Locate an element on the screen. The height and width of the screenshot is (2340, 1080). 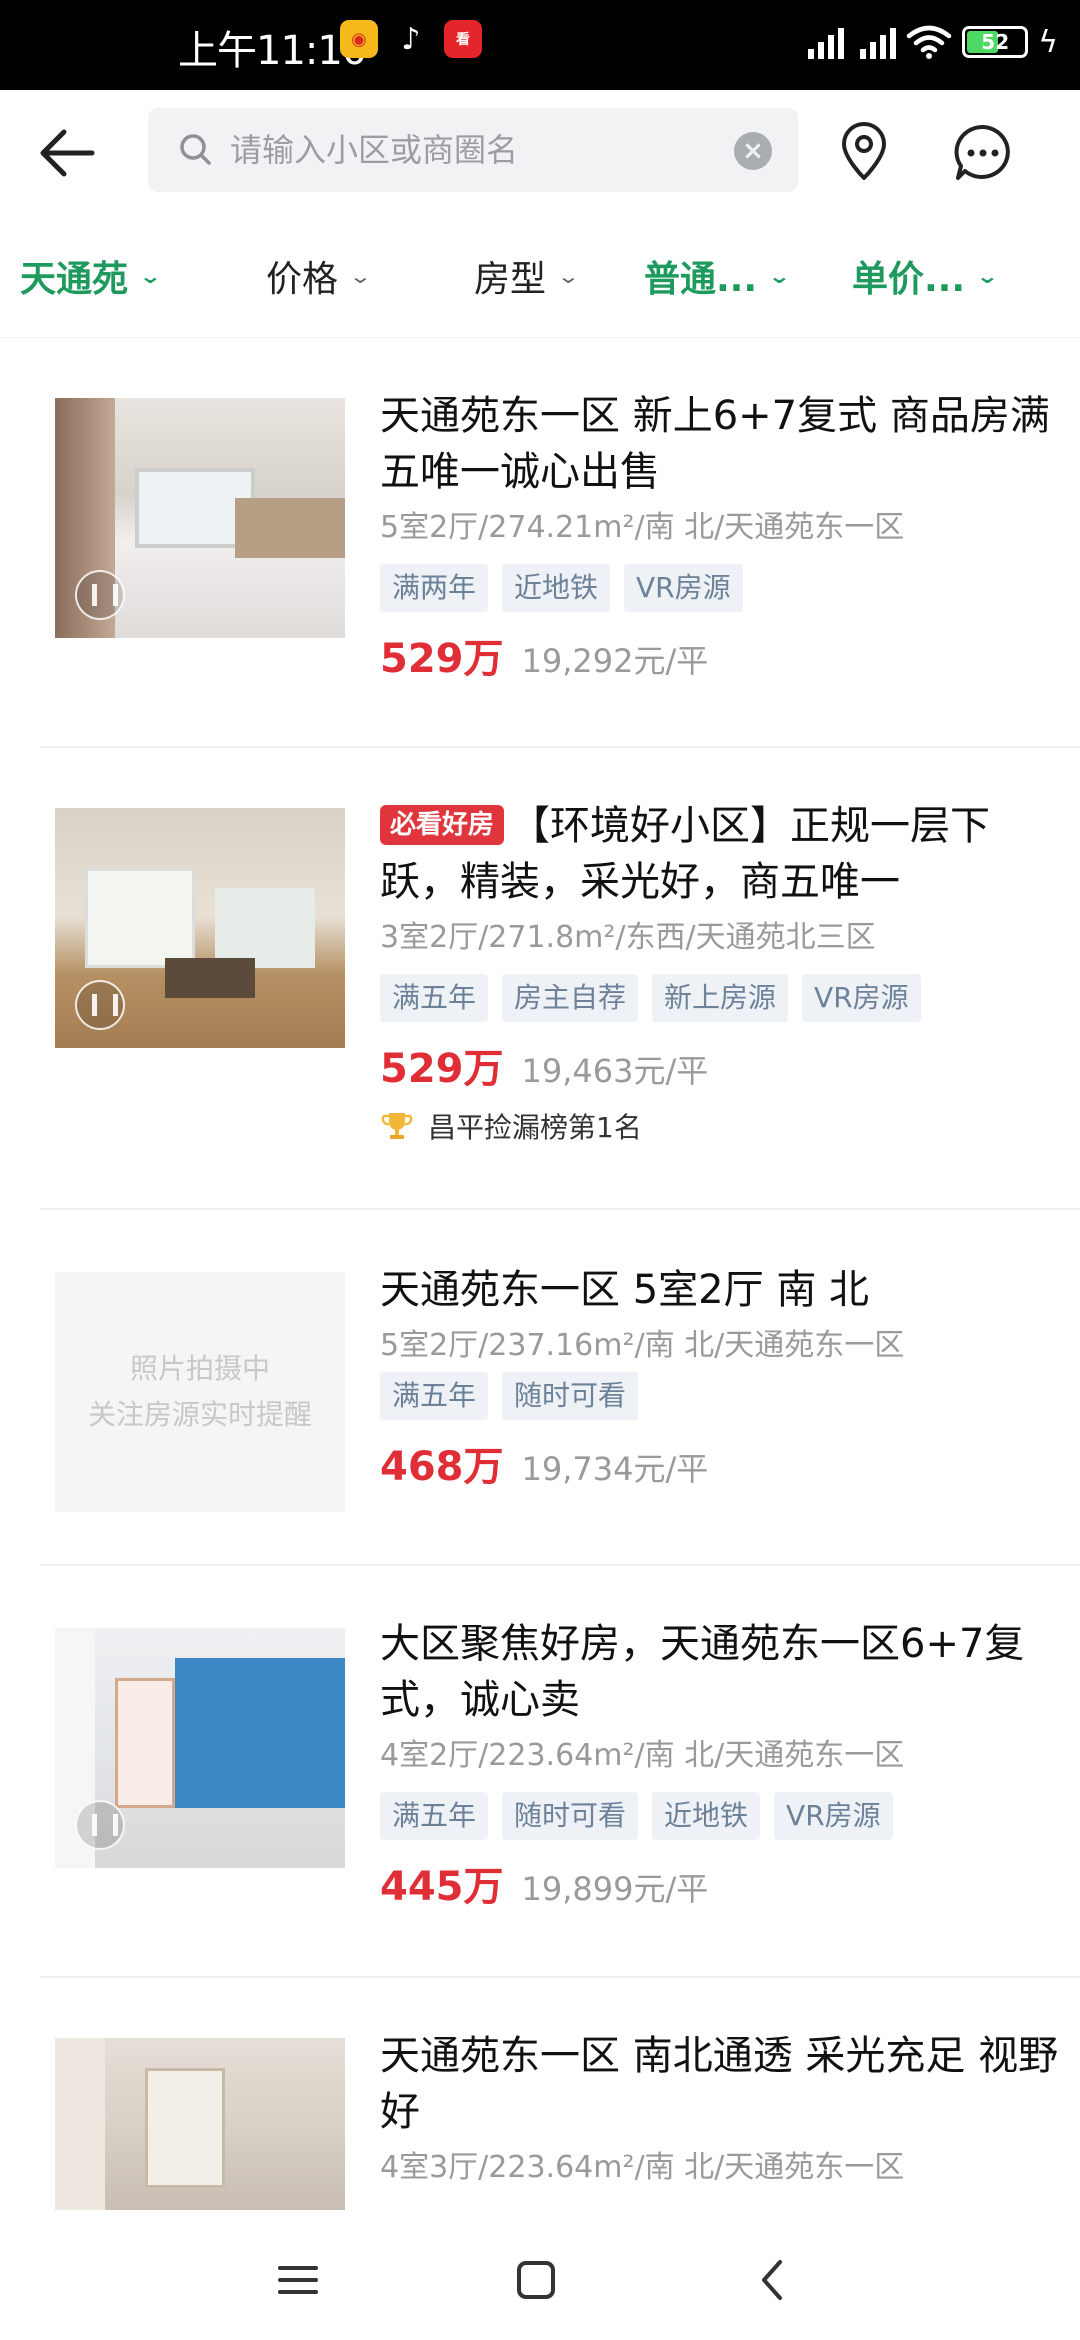
placeholder-subtext: 关注房源实时提醒 is located at coordinates (199, 1414).